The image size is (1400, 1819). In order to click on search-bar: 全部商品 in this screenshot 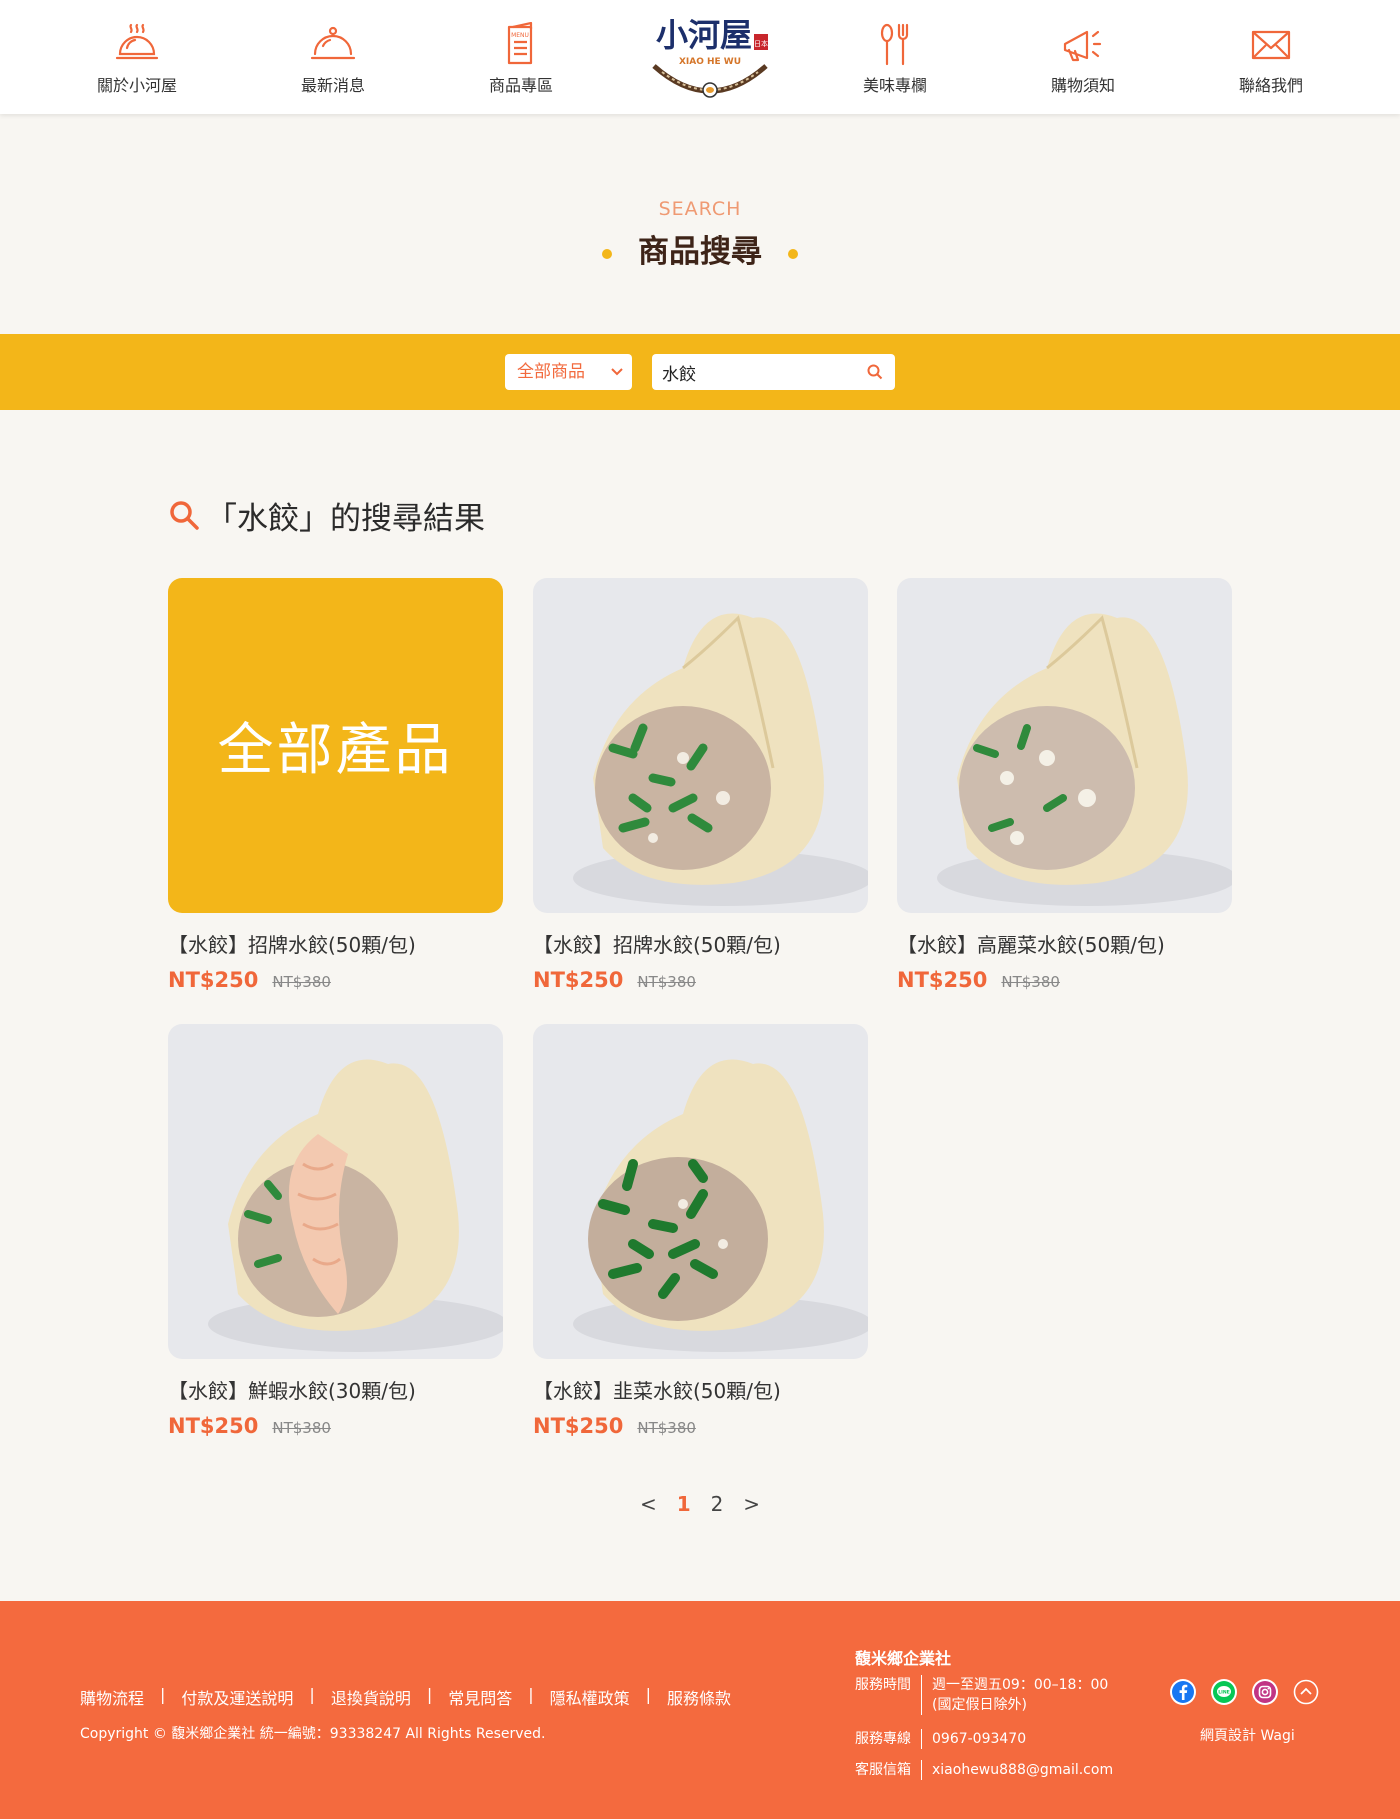, I will do `click(700, 372)`.